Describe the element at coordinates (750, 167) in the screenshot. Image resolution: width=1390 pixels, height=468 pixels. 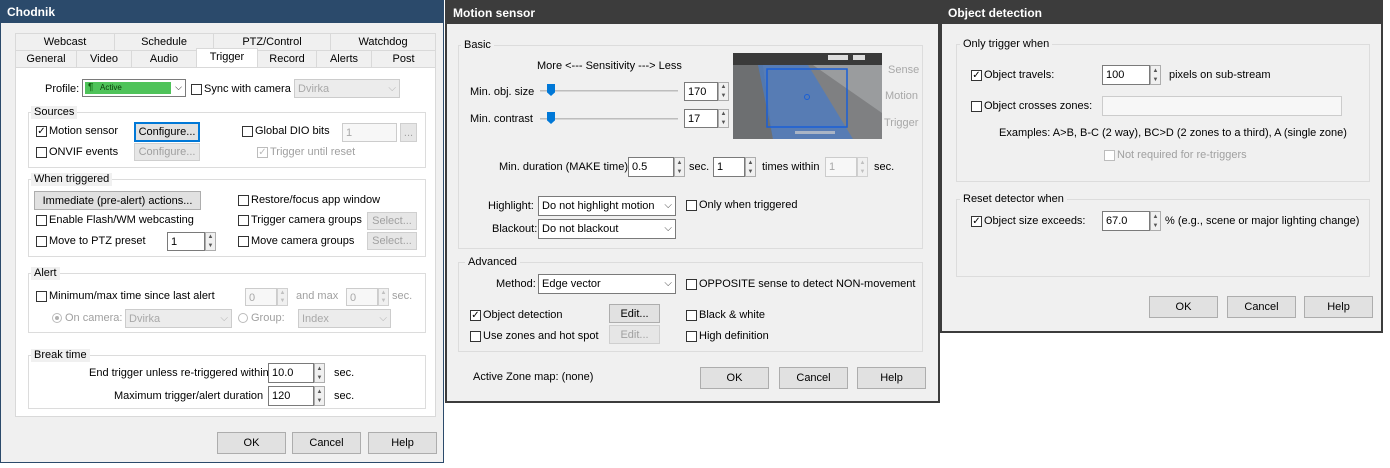
I see `times-spinner: ▲ ▼` at that location.